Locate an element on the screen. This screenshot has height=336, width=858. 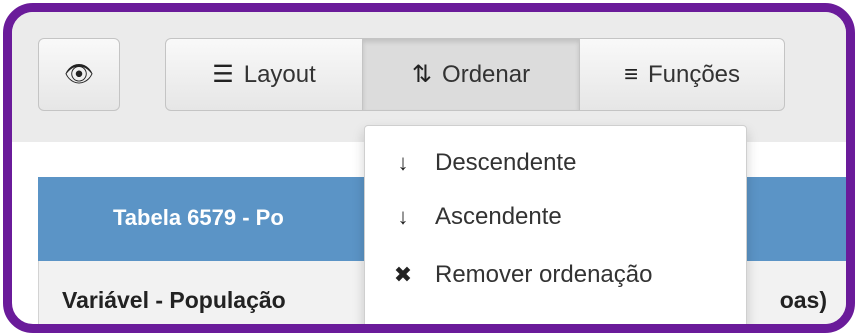
menu-item-descending: ↓ Descendente is located at coordinates (555, 163).